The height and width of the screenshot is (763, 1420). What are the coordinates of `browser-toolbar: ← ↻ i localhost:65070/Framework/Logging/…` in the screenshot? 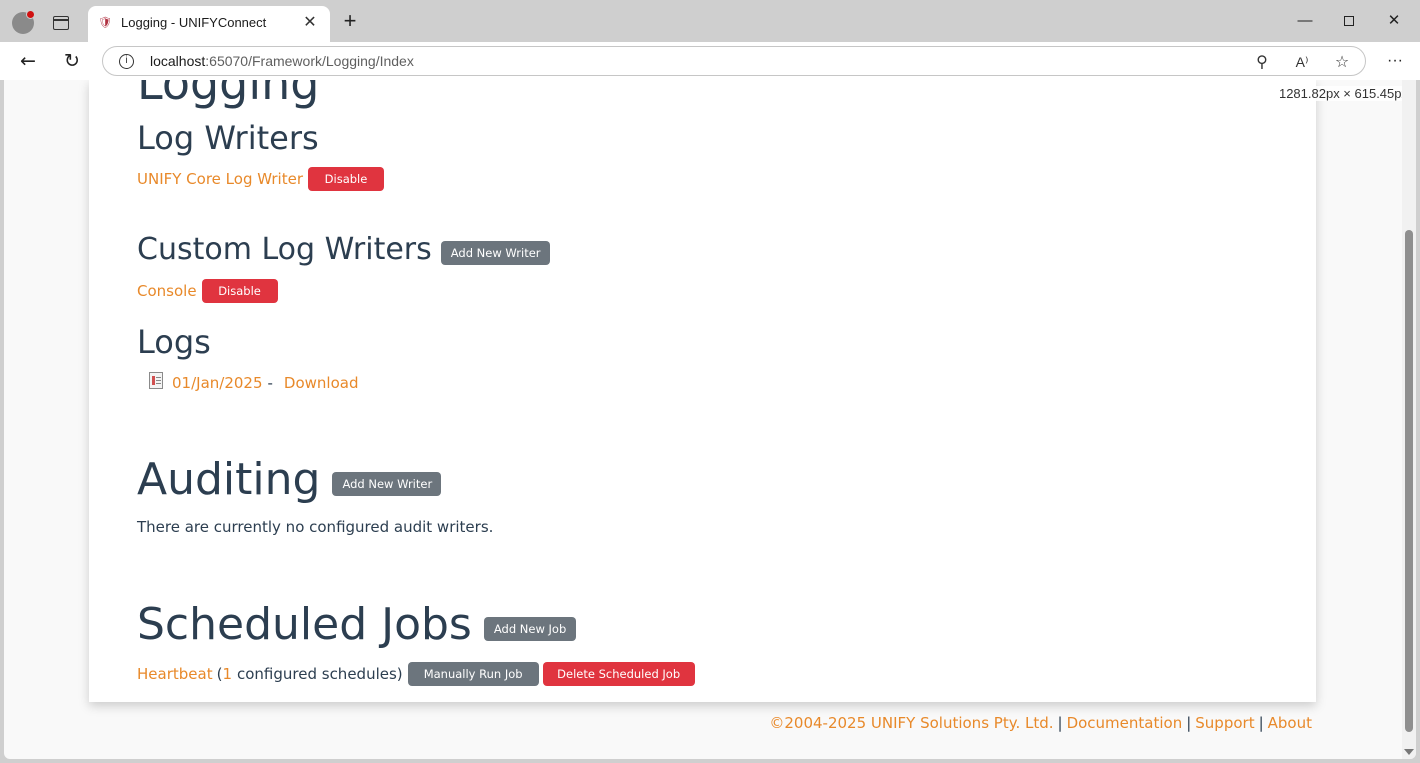 It's located at (710, 61).